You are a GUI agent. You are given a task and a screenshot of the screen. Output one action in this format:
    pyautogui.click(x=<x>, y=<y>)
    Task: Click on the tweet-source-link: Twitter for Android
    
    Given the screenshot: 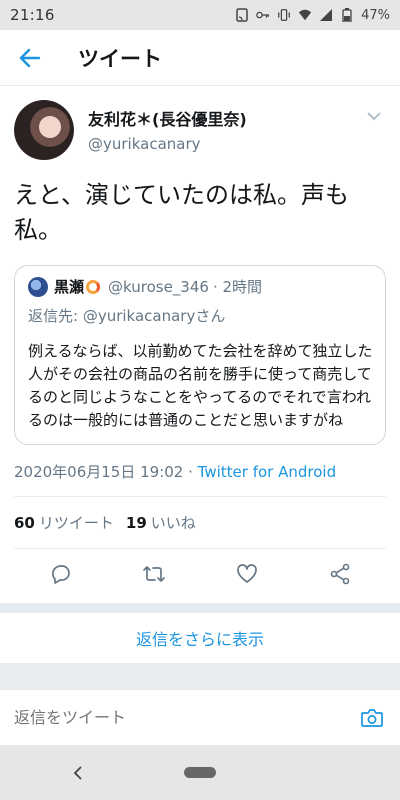 What is the action you would take?
    pyautogui.click(x=267, y=472)
    